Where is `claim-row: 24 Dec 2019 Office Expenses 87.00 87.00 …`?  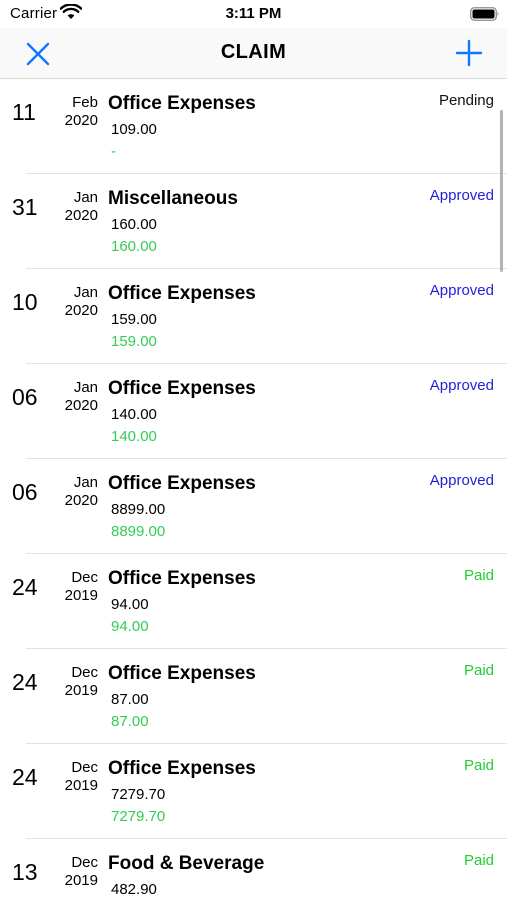 claim-row: 24 Dec 2019 Office Expenses 87.00 87.00 … is located at coordinates (253, 696).